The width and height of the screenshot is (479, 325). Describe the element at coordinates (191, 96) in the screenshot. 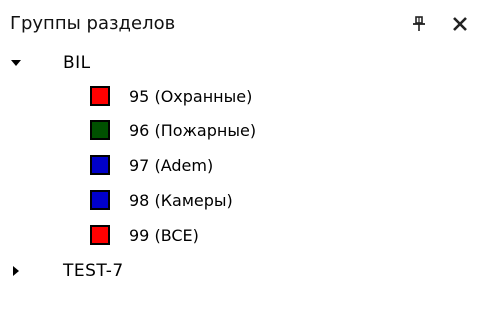

I see `tree-item-label: 95 (Охранные)` at that location.